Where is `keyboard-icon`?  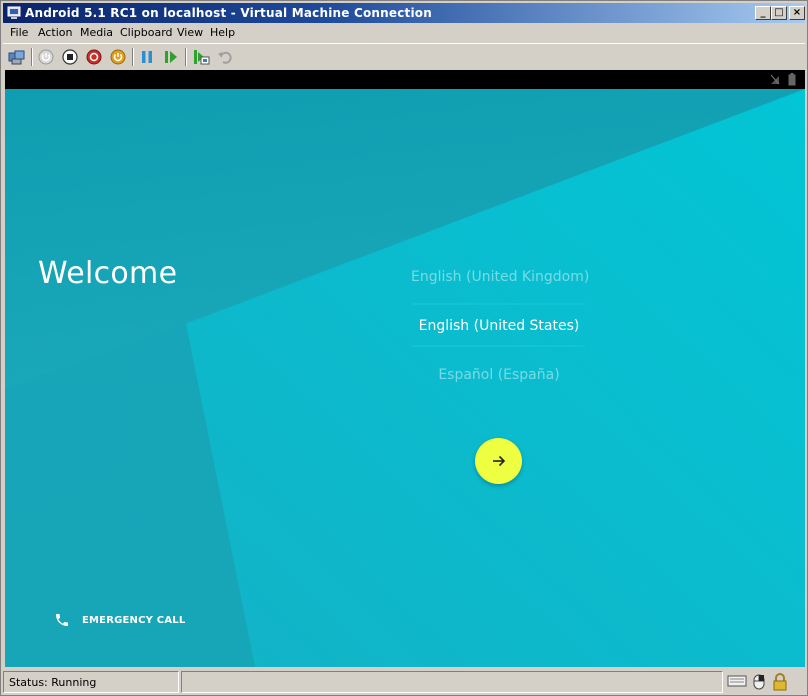 keyboard-icon is located at coordinates (737, 681).